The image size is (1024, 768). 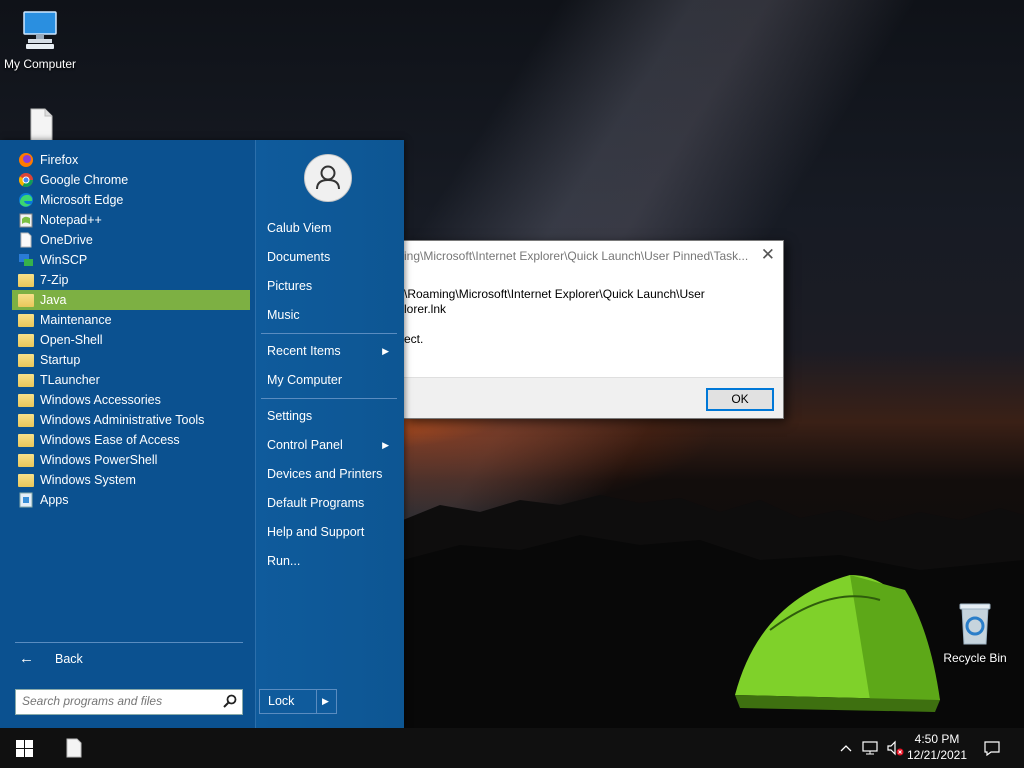 I want to click on program-label: Open-Shell, so click(x=71, y=340).